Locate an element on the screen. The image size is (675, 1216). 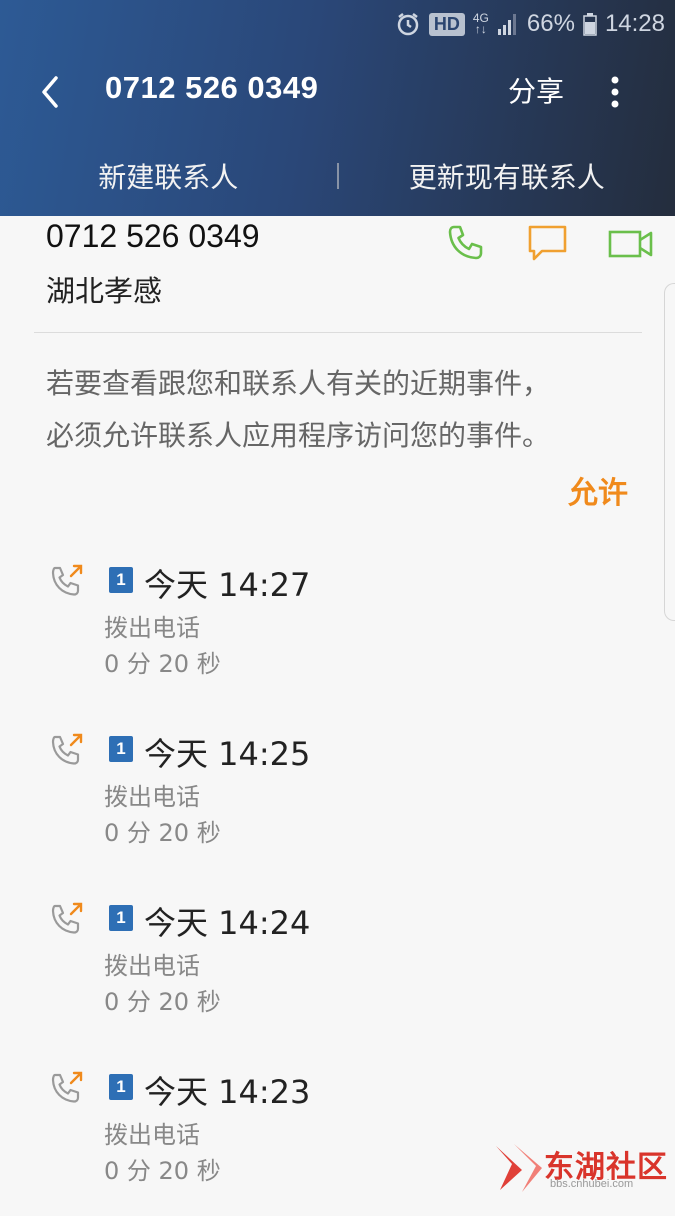
permission-notice: 若要查看跟您和联系人有关的近期事件， 必须允许联系人应用程序访问您的事件。 is located at coordinates (346, 410).